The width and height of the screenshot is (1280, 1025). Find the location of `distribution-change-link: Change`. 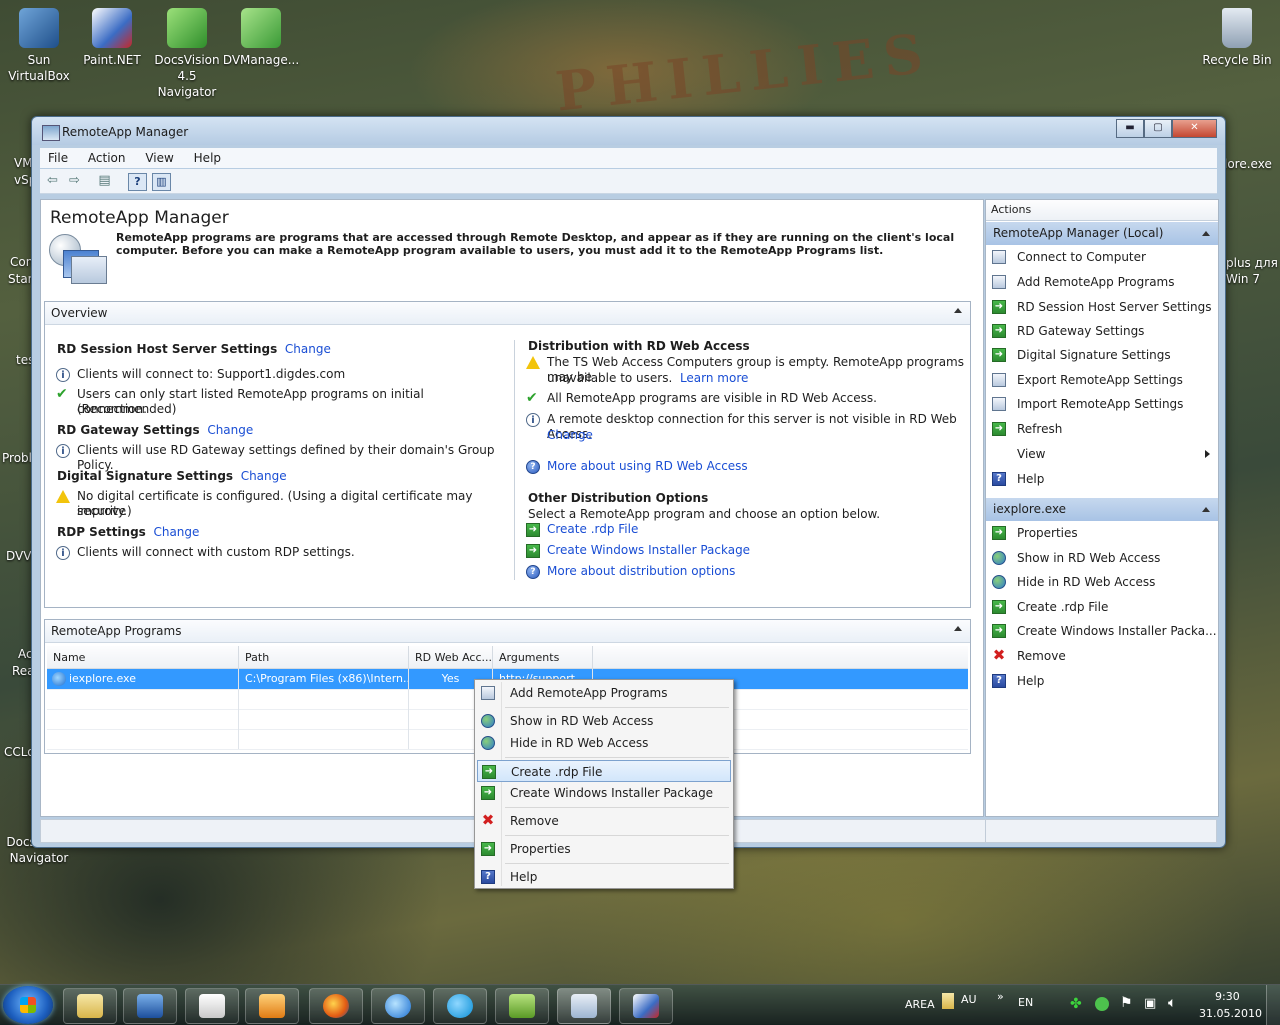

distribution-change-link: Change is located at coordinates (570, 435).